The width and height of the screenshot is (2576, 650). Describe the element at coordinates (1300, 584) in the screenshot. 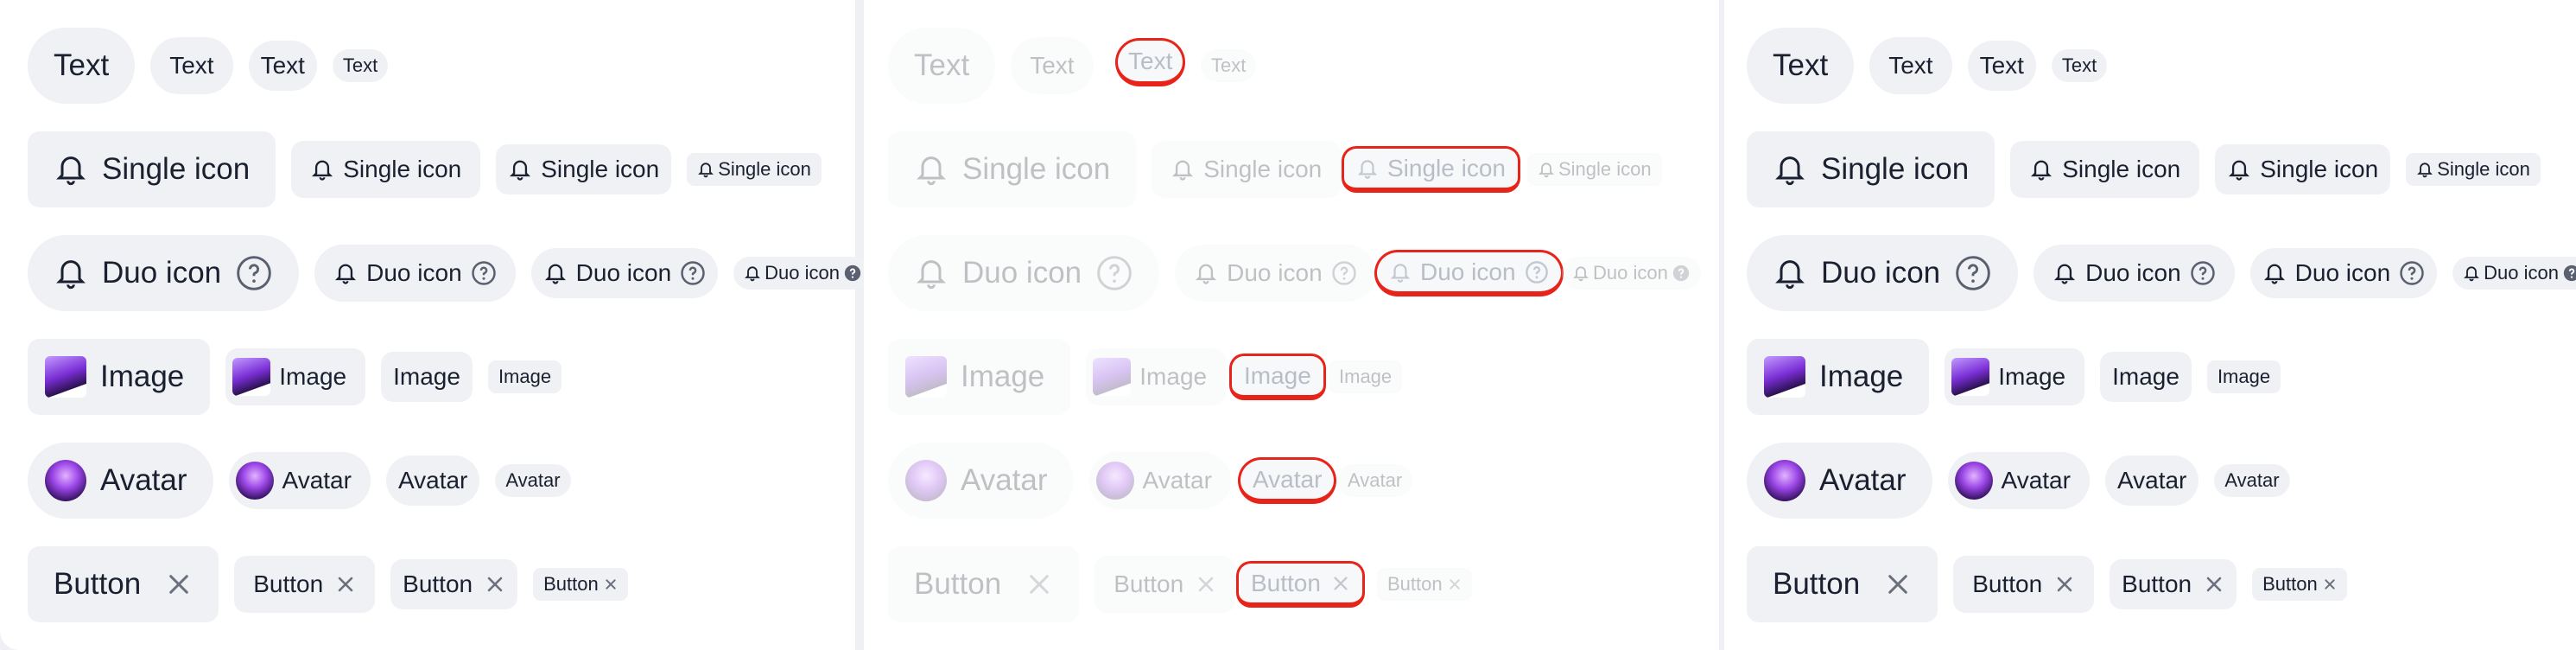

I see `button-tag-m-highlighted: Button` at that location.